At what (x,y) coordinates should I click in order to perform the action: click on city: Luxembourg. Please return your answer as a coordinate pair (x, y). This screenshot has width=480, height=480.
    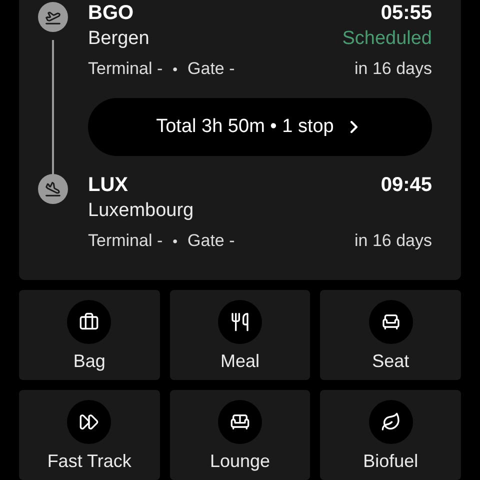
    Looking at the image, I should click on (141, 211).